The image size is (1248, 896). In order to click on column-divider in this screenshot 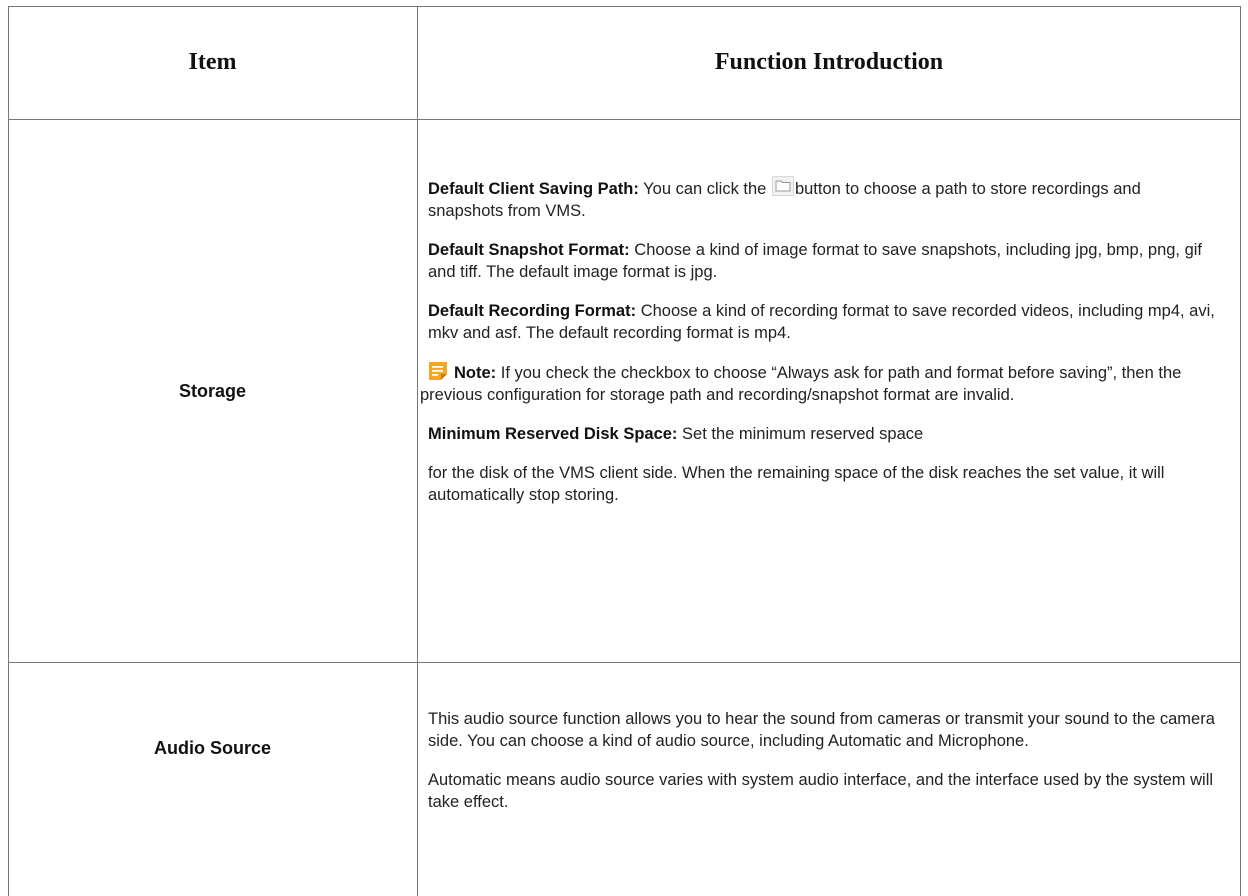, I will do `click(417, 451)`.